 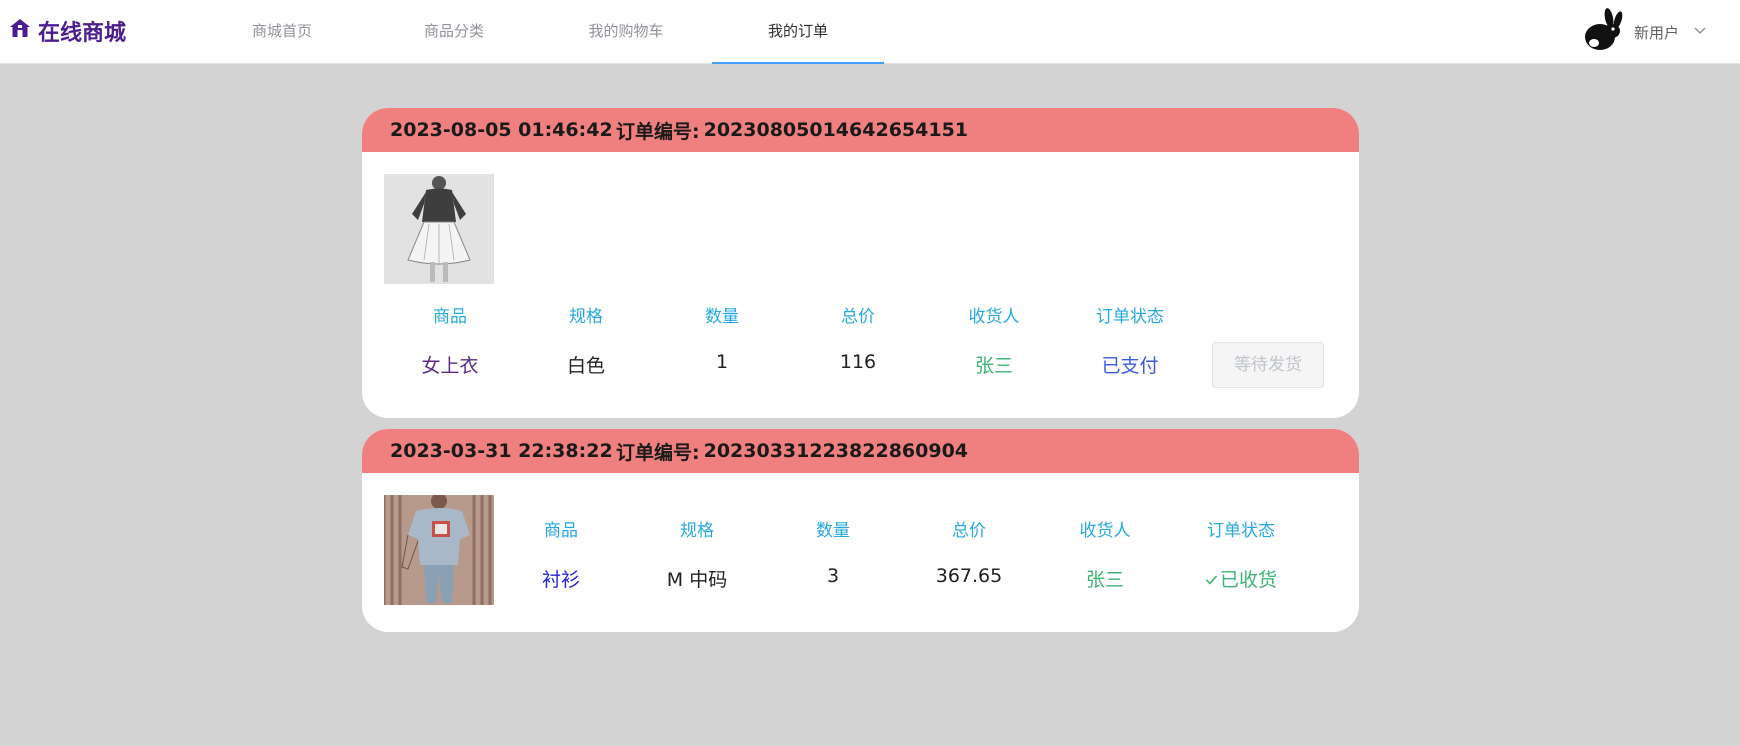 I want to click on nav-my-orders: 我的订单, so click(x=798, y=32).